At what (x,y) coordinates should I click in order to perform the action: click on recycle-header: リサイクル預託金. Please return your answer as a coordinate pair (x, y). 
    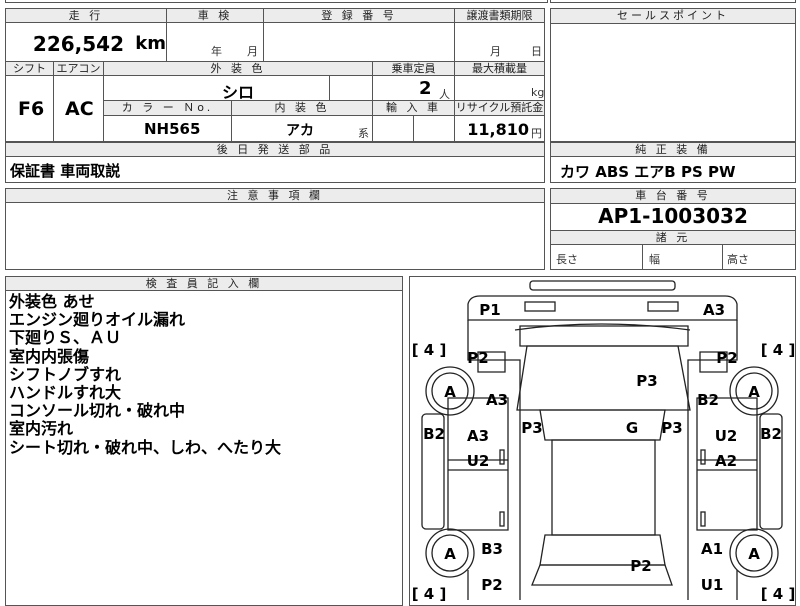
    Looking at the image, I should click on (499, 108).